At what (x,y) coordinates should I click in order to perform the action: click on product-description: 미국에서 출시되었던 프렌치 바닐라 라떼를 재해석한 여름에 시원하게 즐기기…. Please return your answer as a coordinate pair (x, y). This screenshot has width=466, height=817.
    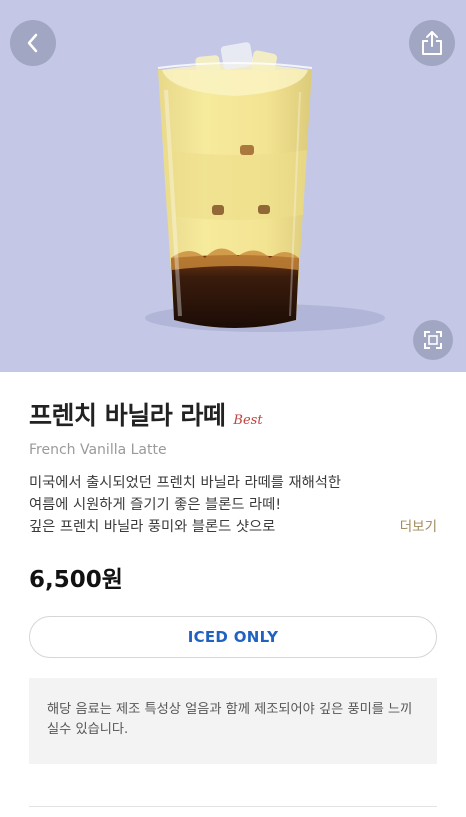
    Looking at the image, I should click on (233, 505).